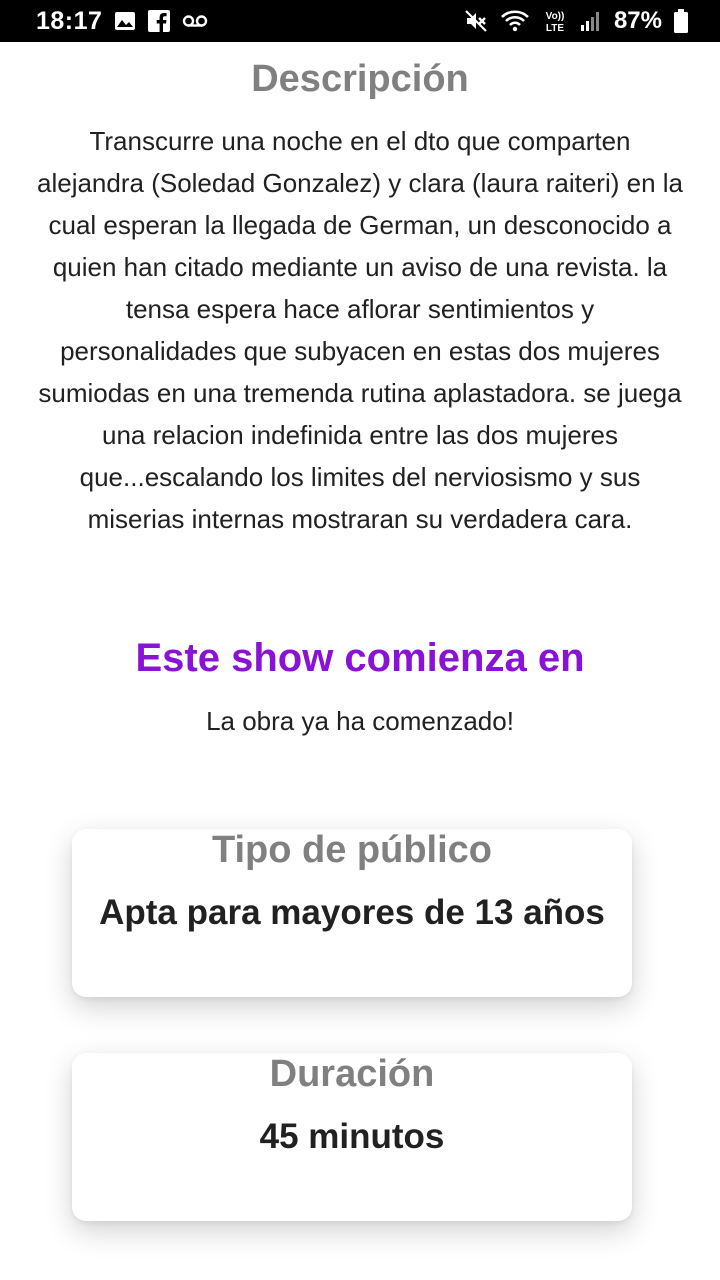 The width and height of the screenshot is (720, 1280). I want to click on status-bar: 18:17 Vo)) LTE 87%, so click(360, 21).